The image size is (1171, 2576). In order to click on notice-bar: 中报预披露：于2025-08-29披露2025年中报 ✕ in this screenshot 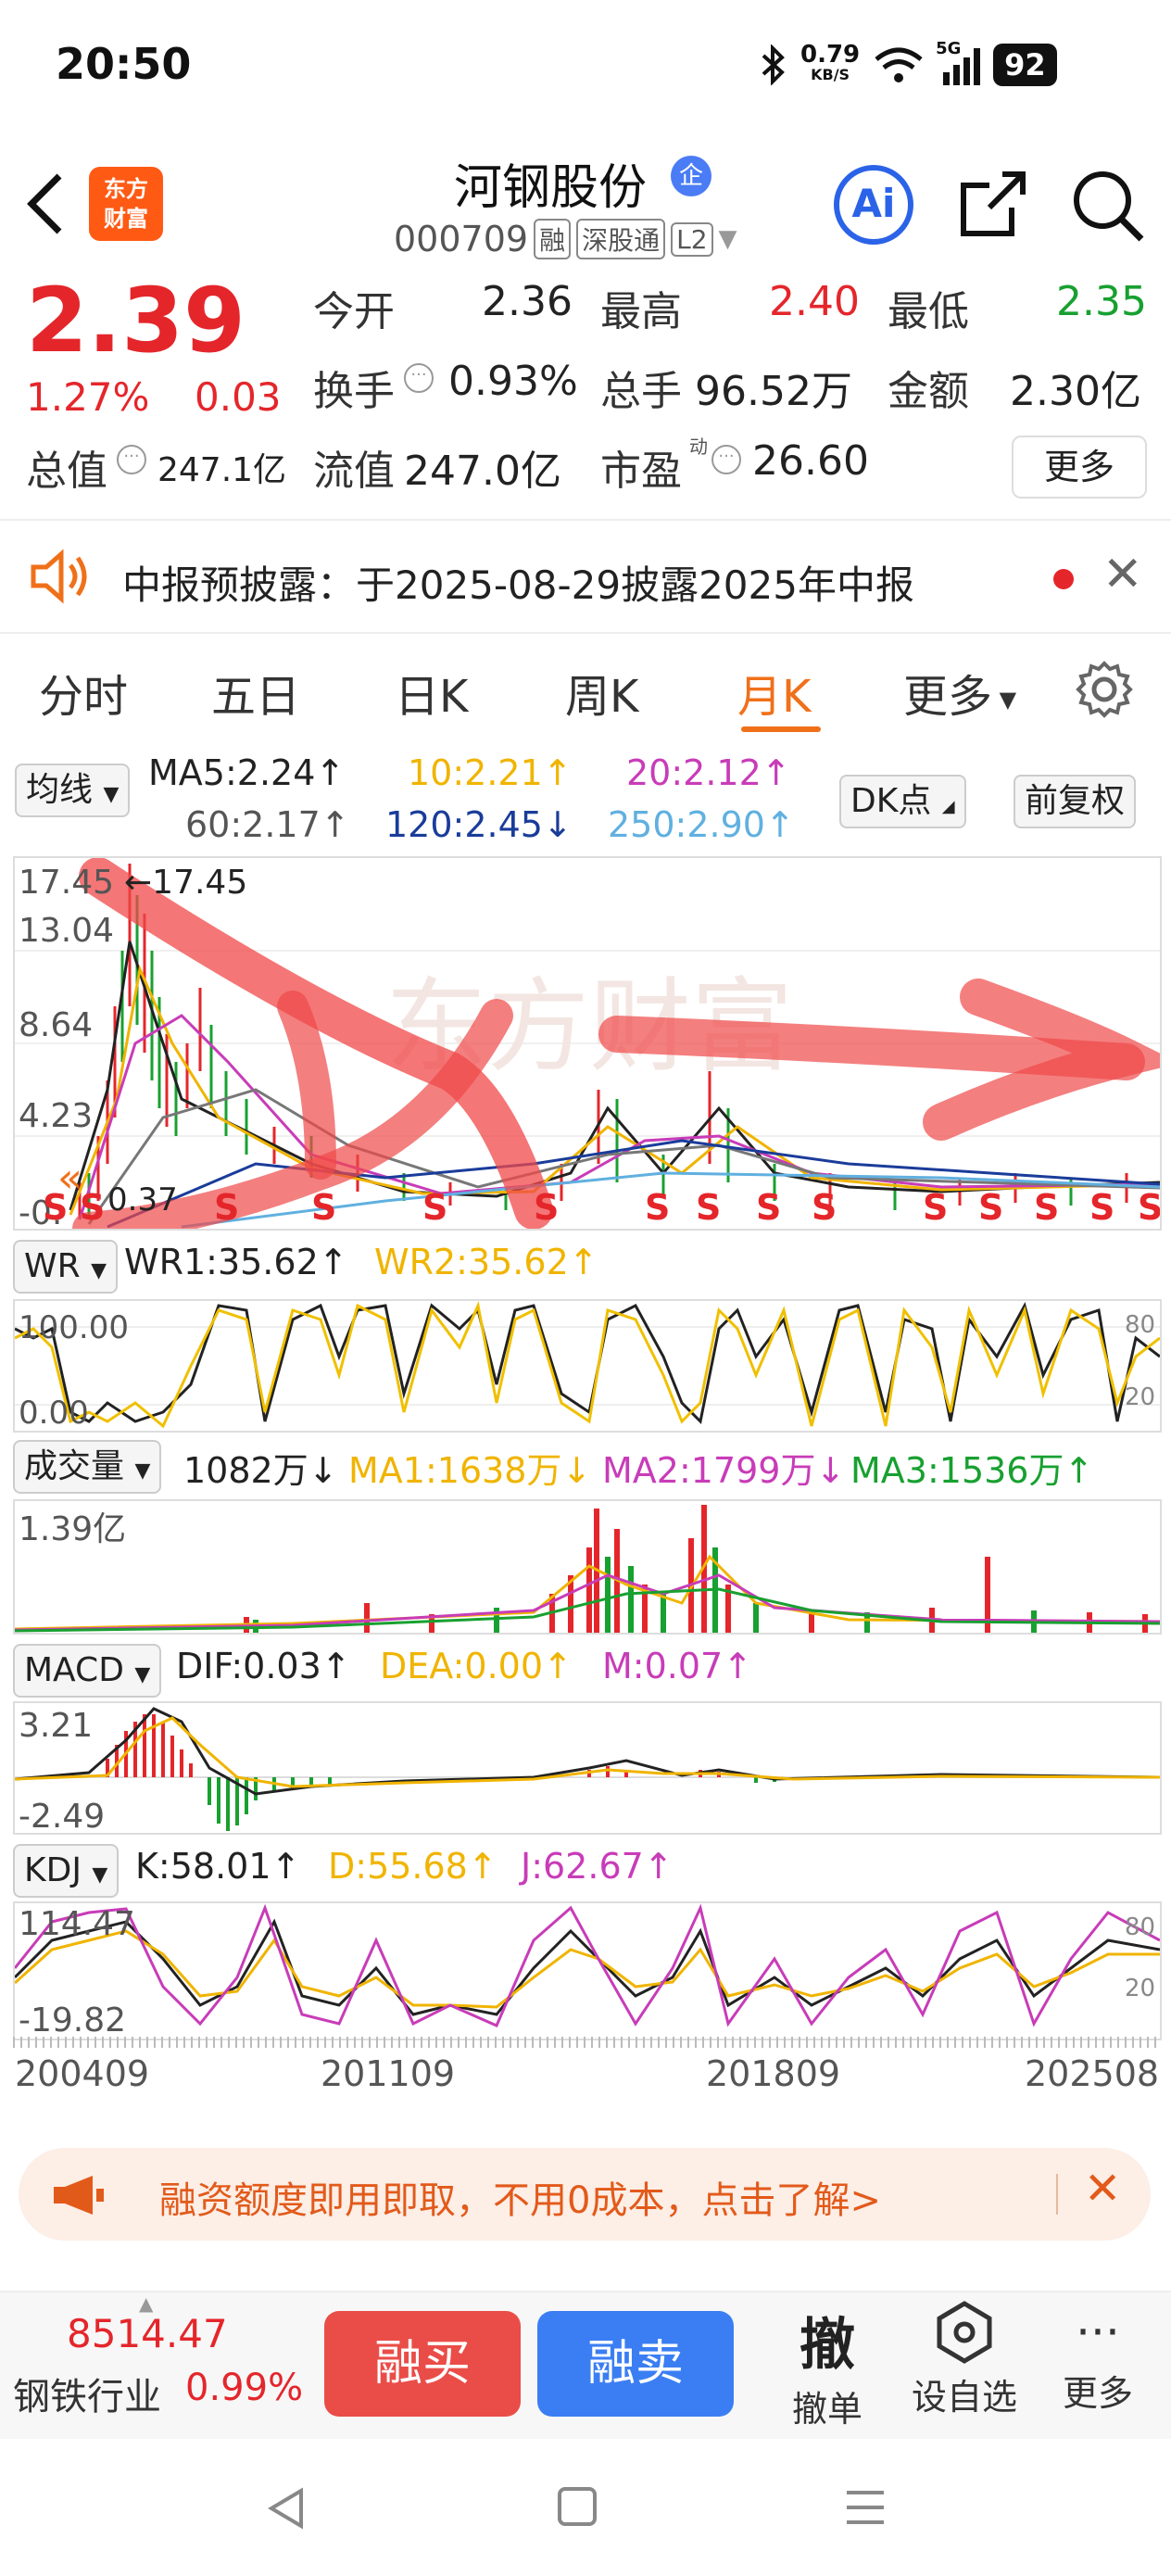, I will do `click(585, 577)`.